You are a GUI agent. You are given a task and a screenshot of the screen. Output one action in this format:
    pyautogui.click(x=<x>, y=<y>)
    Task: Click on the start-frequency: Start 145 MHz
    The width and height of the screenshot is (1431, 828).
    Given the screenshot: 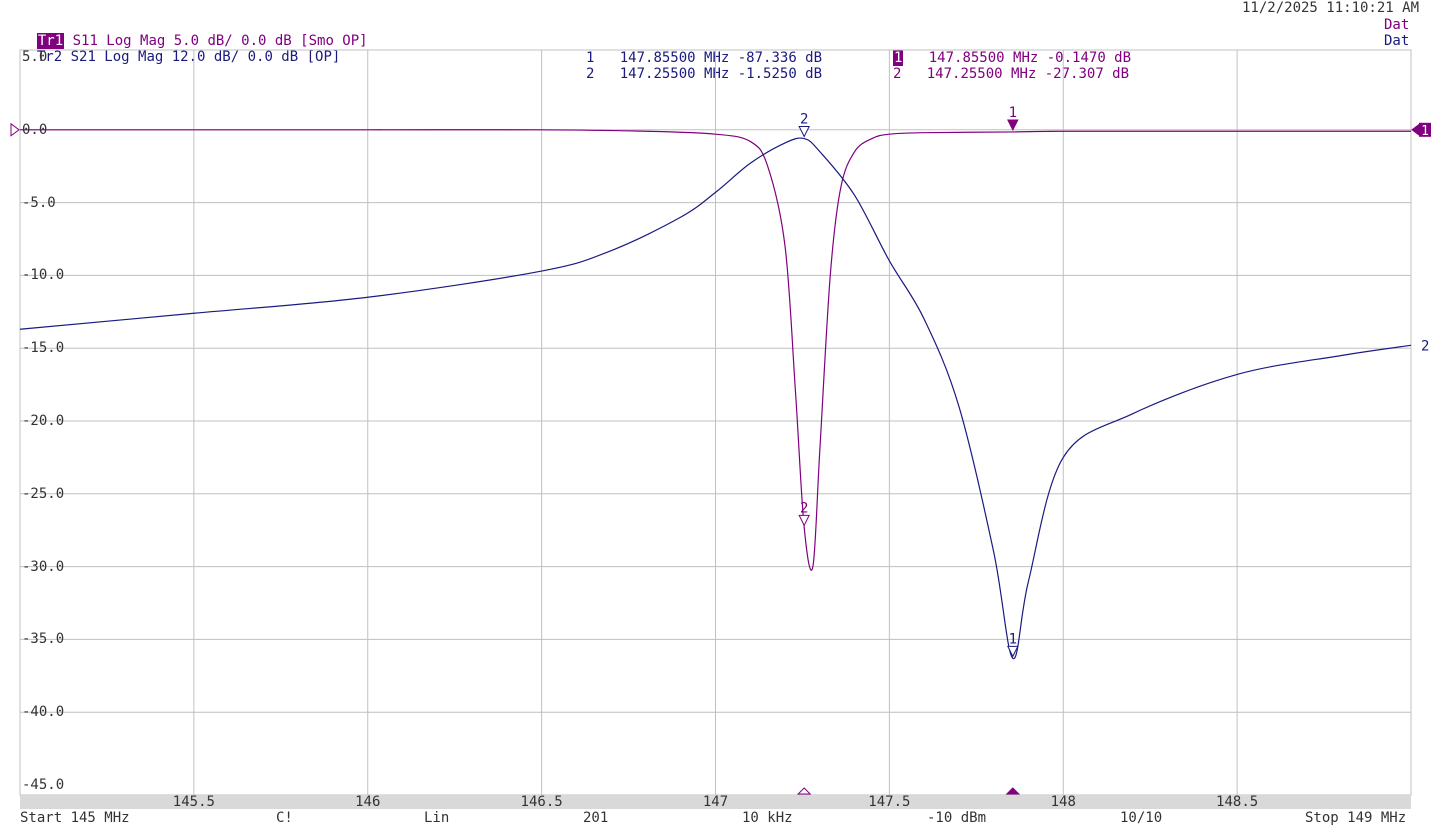 What is the action you would take?
    pyautogui.click(x=75, y=818)
    